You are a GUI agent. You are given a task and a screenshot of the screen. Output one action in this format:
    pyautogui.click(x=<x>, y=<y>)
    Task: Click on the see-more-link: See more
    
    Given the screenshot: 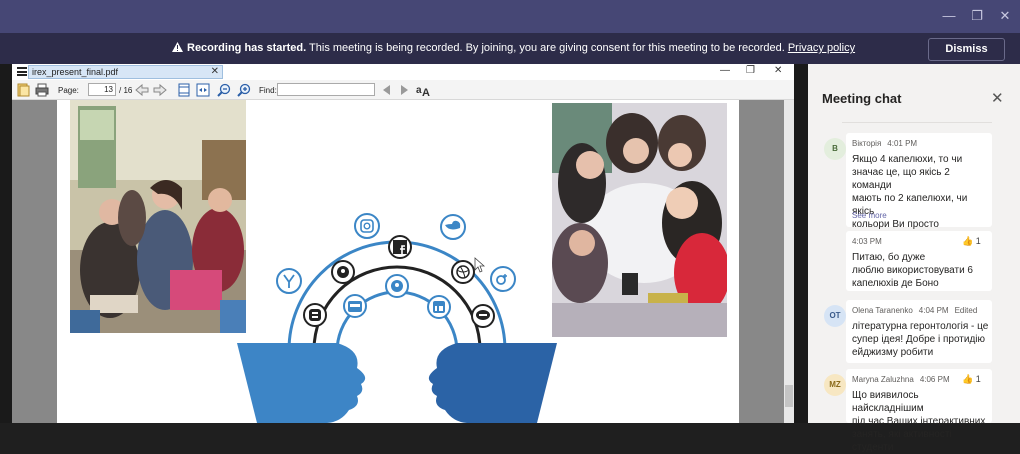 What is the action you would take?
    pyautogui.click(x=869, y=215)
    